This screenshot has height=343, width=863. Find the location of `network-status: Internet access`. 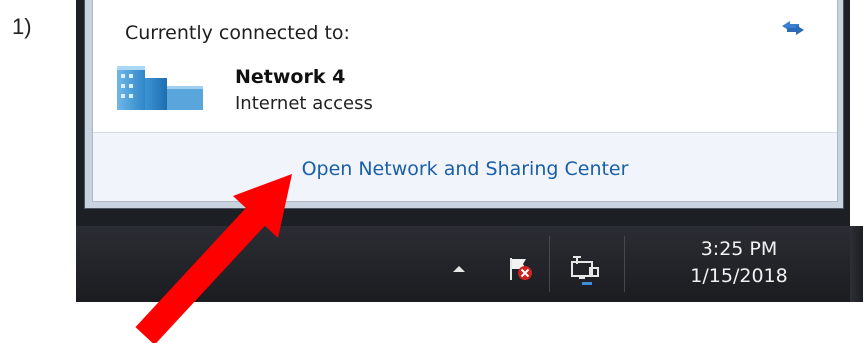

network-status: Internet access is located at coordinates (304, 103).